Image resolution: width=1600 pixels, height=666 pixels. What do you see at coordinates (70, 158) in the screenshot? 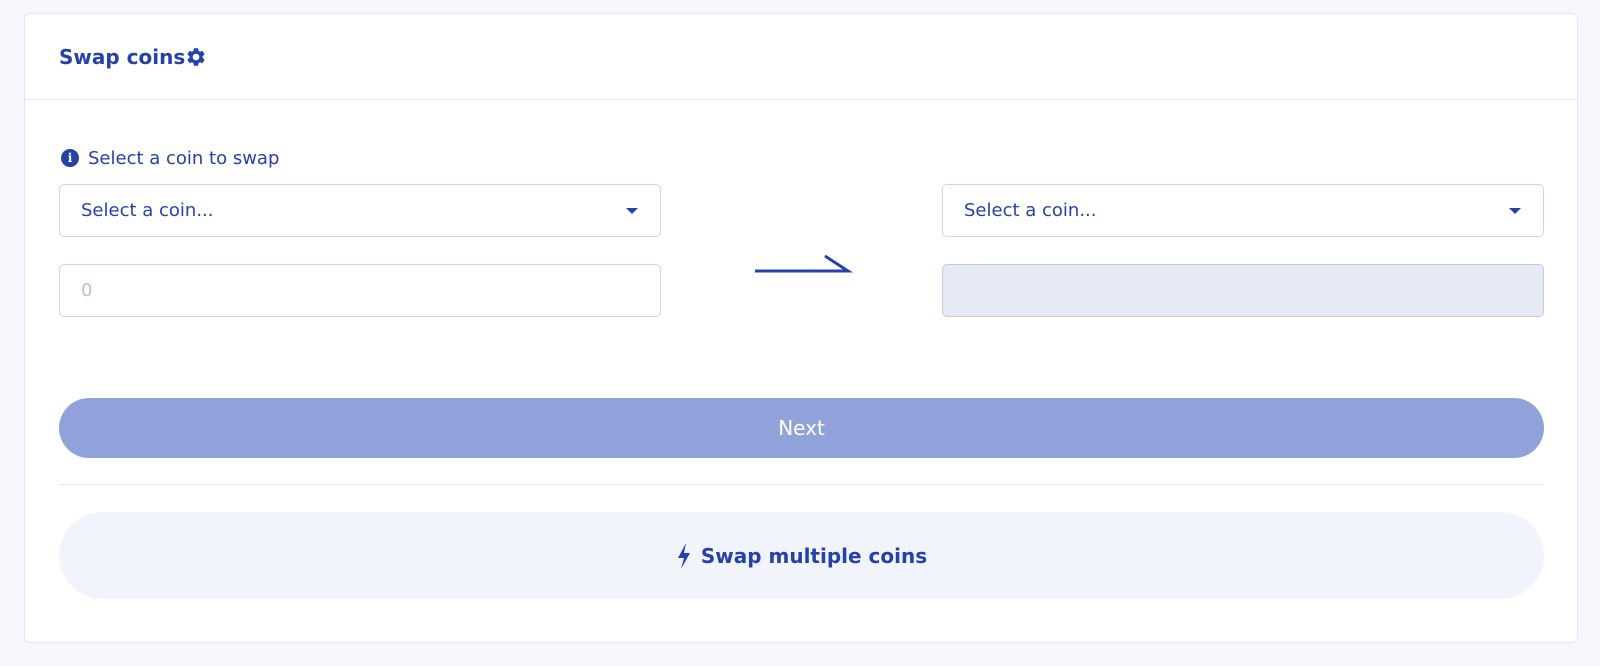
I see `info-icon: i` at bounding box center [70, 158].